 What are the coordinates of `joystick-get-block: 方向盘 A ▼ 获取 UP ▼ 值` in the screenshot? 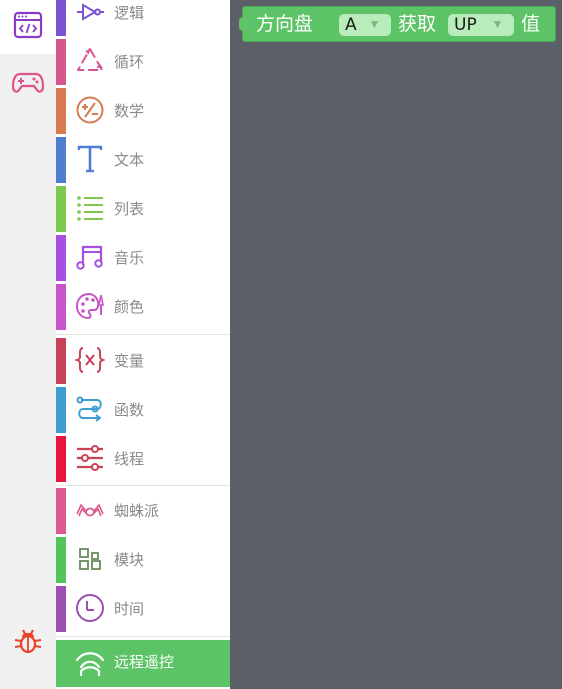 It's located at (397, 24).